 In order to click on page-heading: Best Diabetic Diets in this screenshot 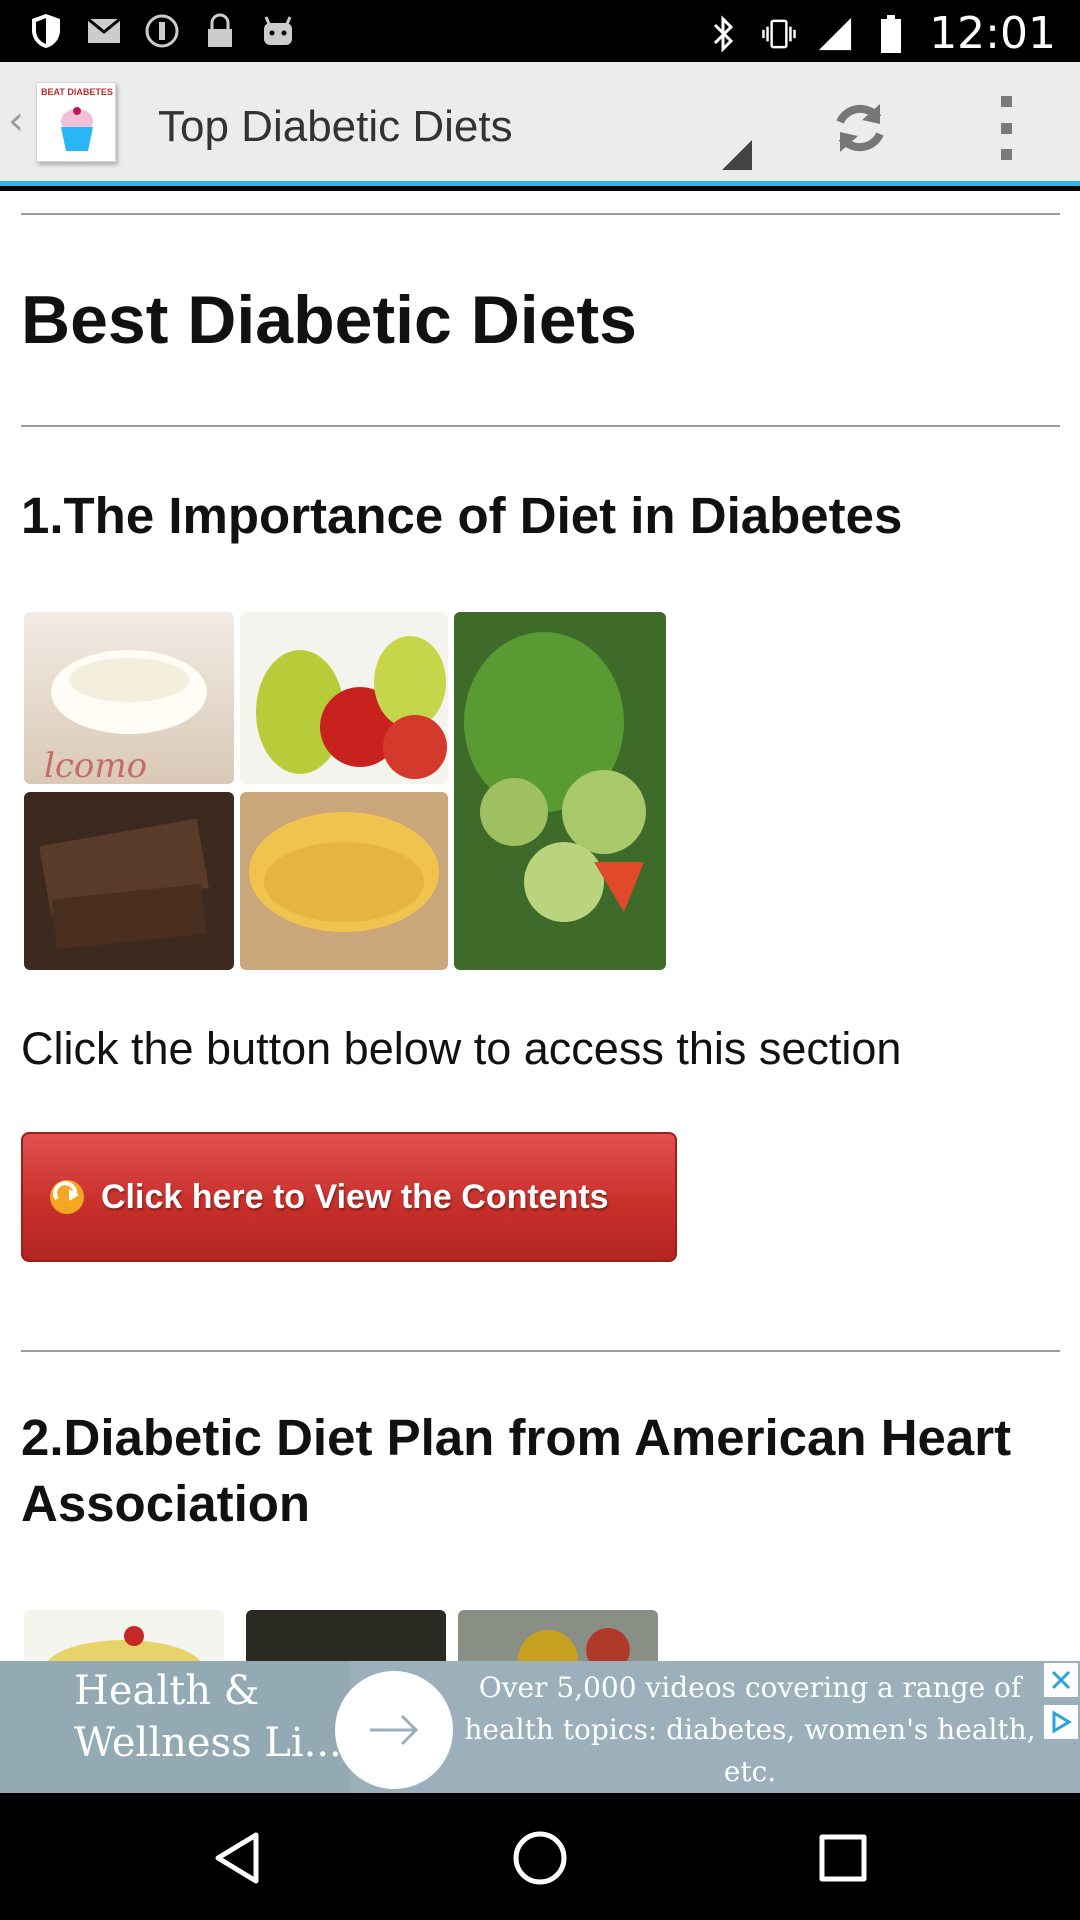, I will do `click(329, 320)`.